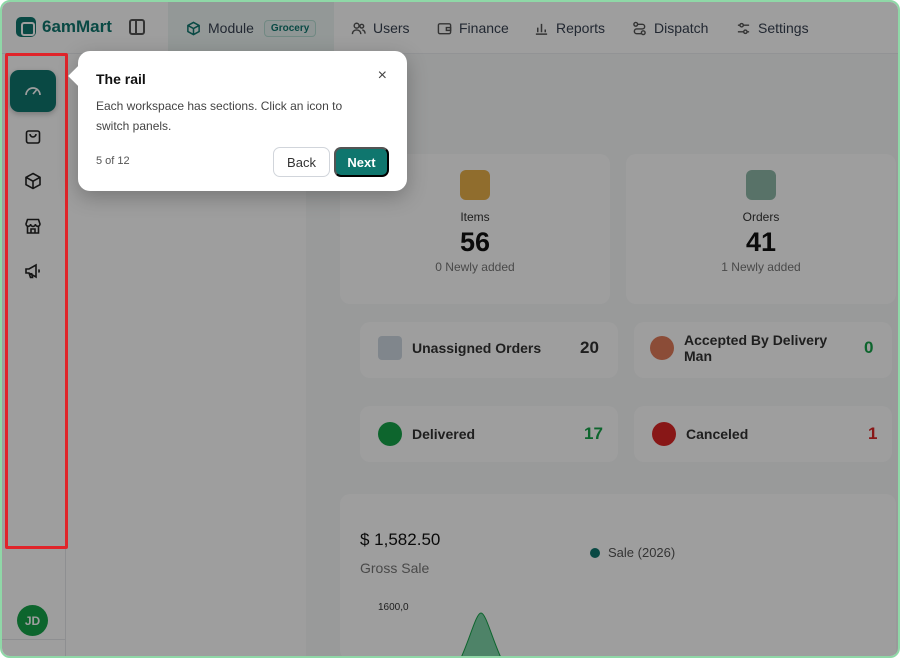 The width and height of the screenshot is (900, 658). What do you see at coordinates (361, 162) in the screenshot?
I see `tour-next-button: Next` at bounding box center [361, 162].